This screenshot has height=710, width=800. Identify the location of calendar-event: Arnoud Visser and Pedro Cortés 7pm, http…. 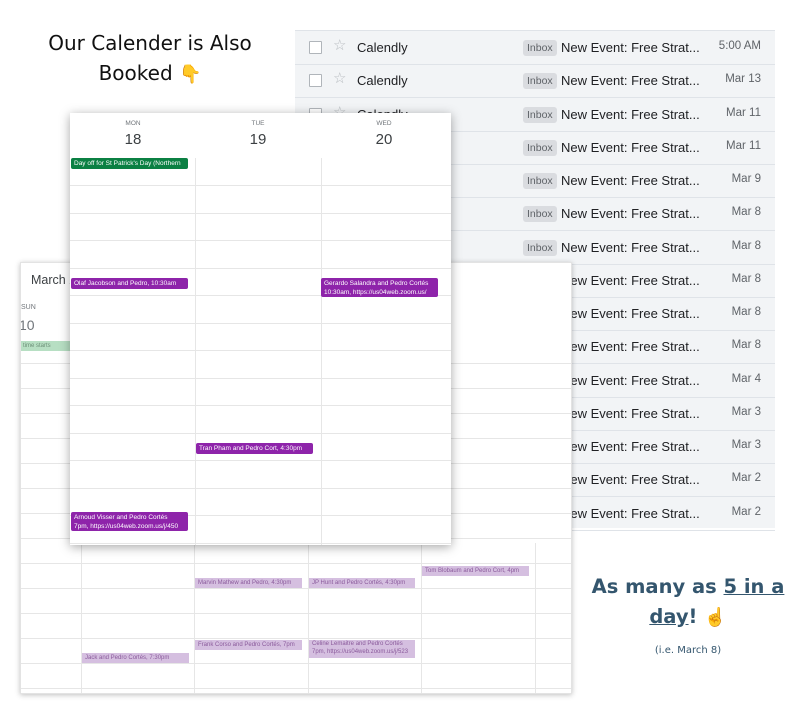
(129, 521).